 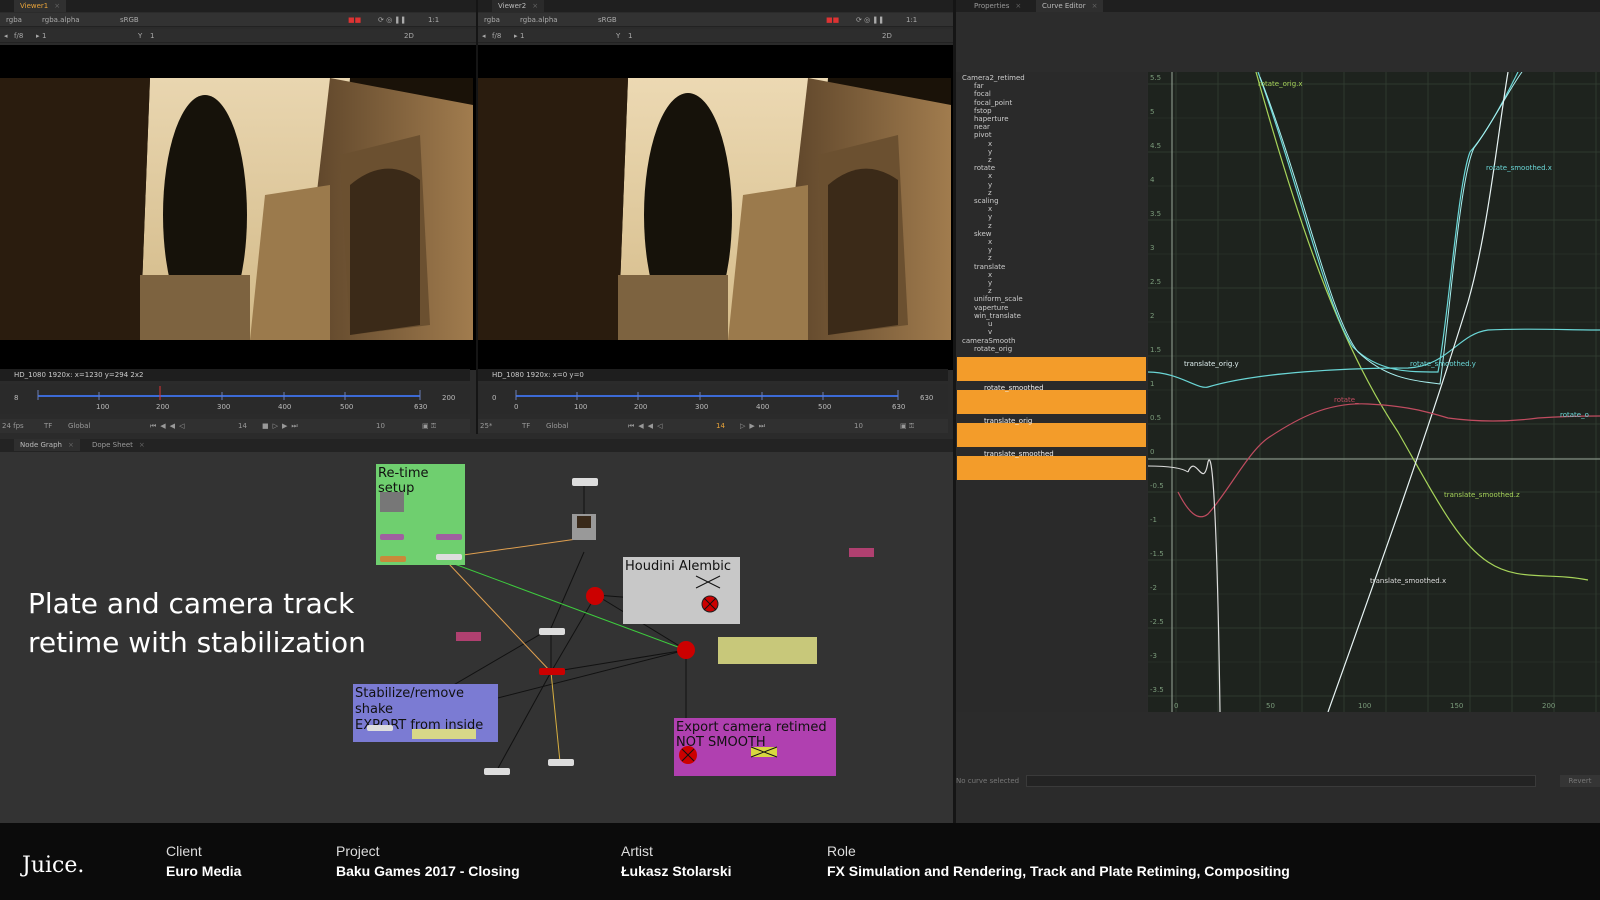 What do you see at coordinates (238, 207) in the screenshot?
I see `viewer1-viewport` at bounding box center [238, 207].